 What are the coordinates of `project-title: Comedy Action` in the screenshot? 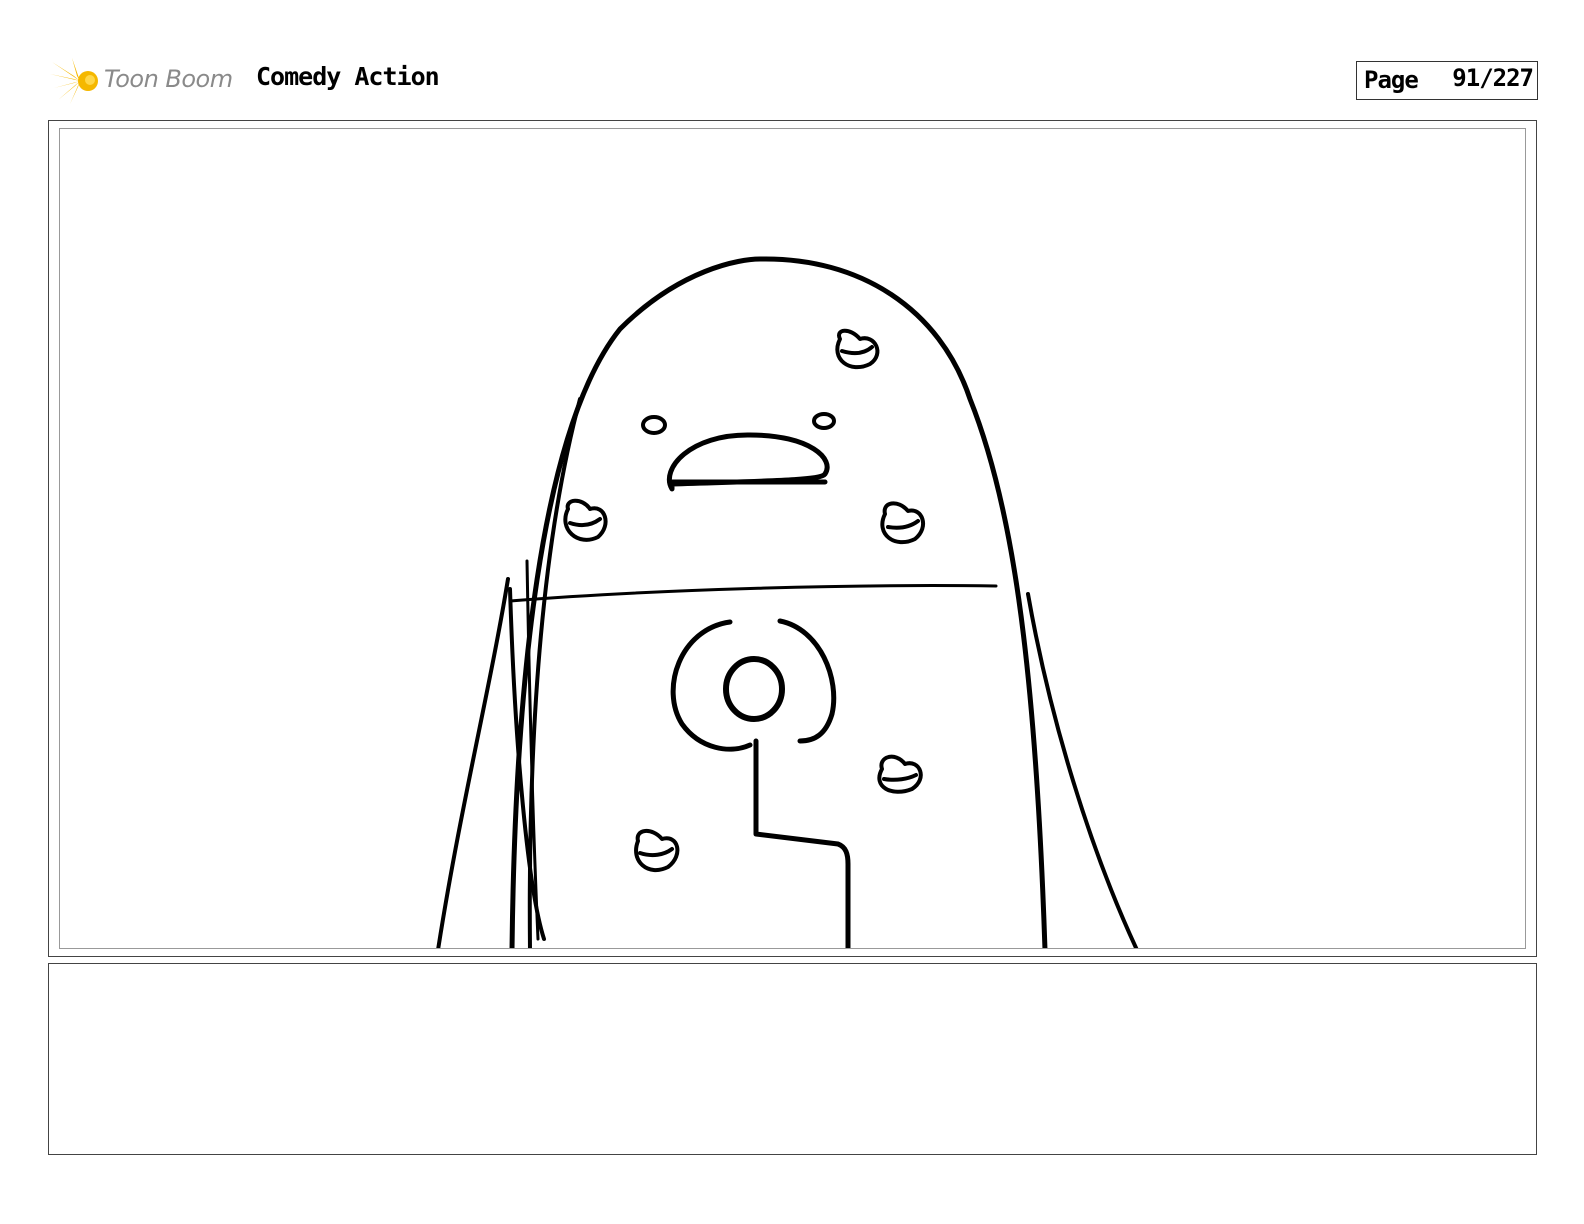 It's located at (348, 76).